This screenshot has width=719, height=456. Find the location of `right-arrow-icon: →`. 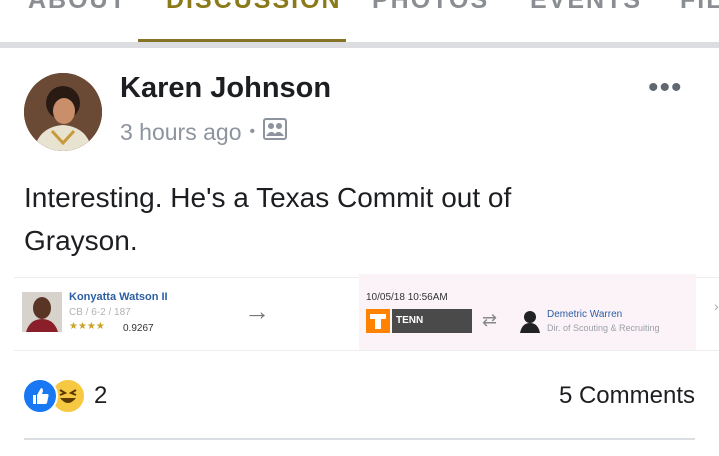

right-arrow-icon: → is located at coordinates (257, 311).